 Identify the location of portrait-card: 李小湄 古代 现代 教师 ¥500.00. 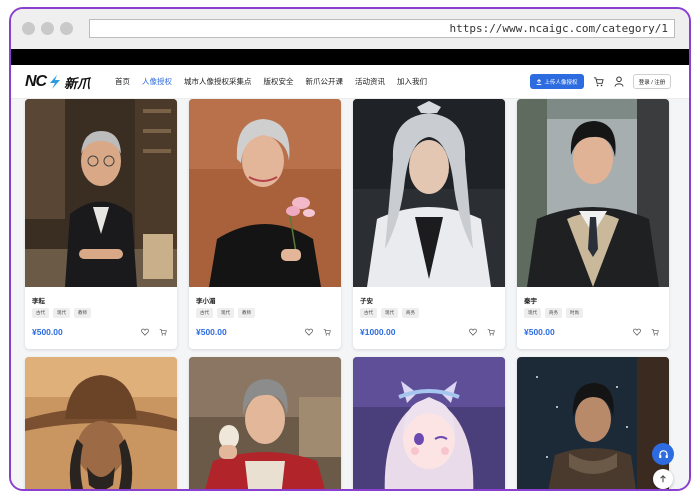
(265, 224).